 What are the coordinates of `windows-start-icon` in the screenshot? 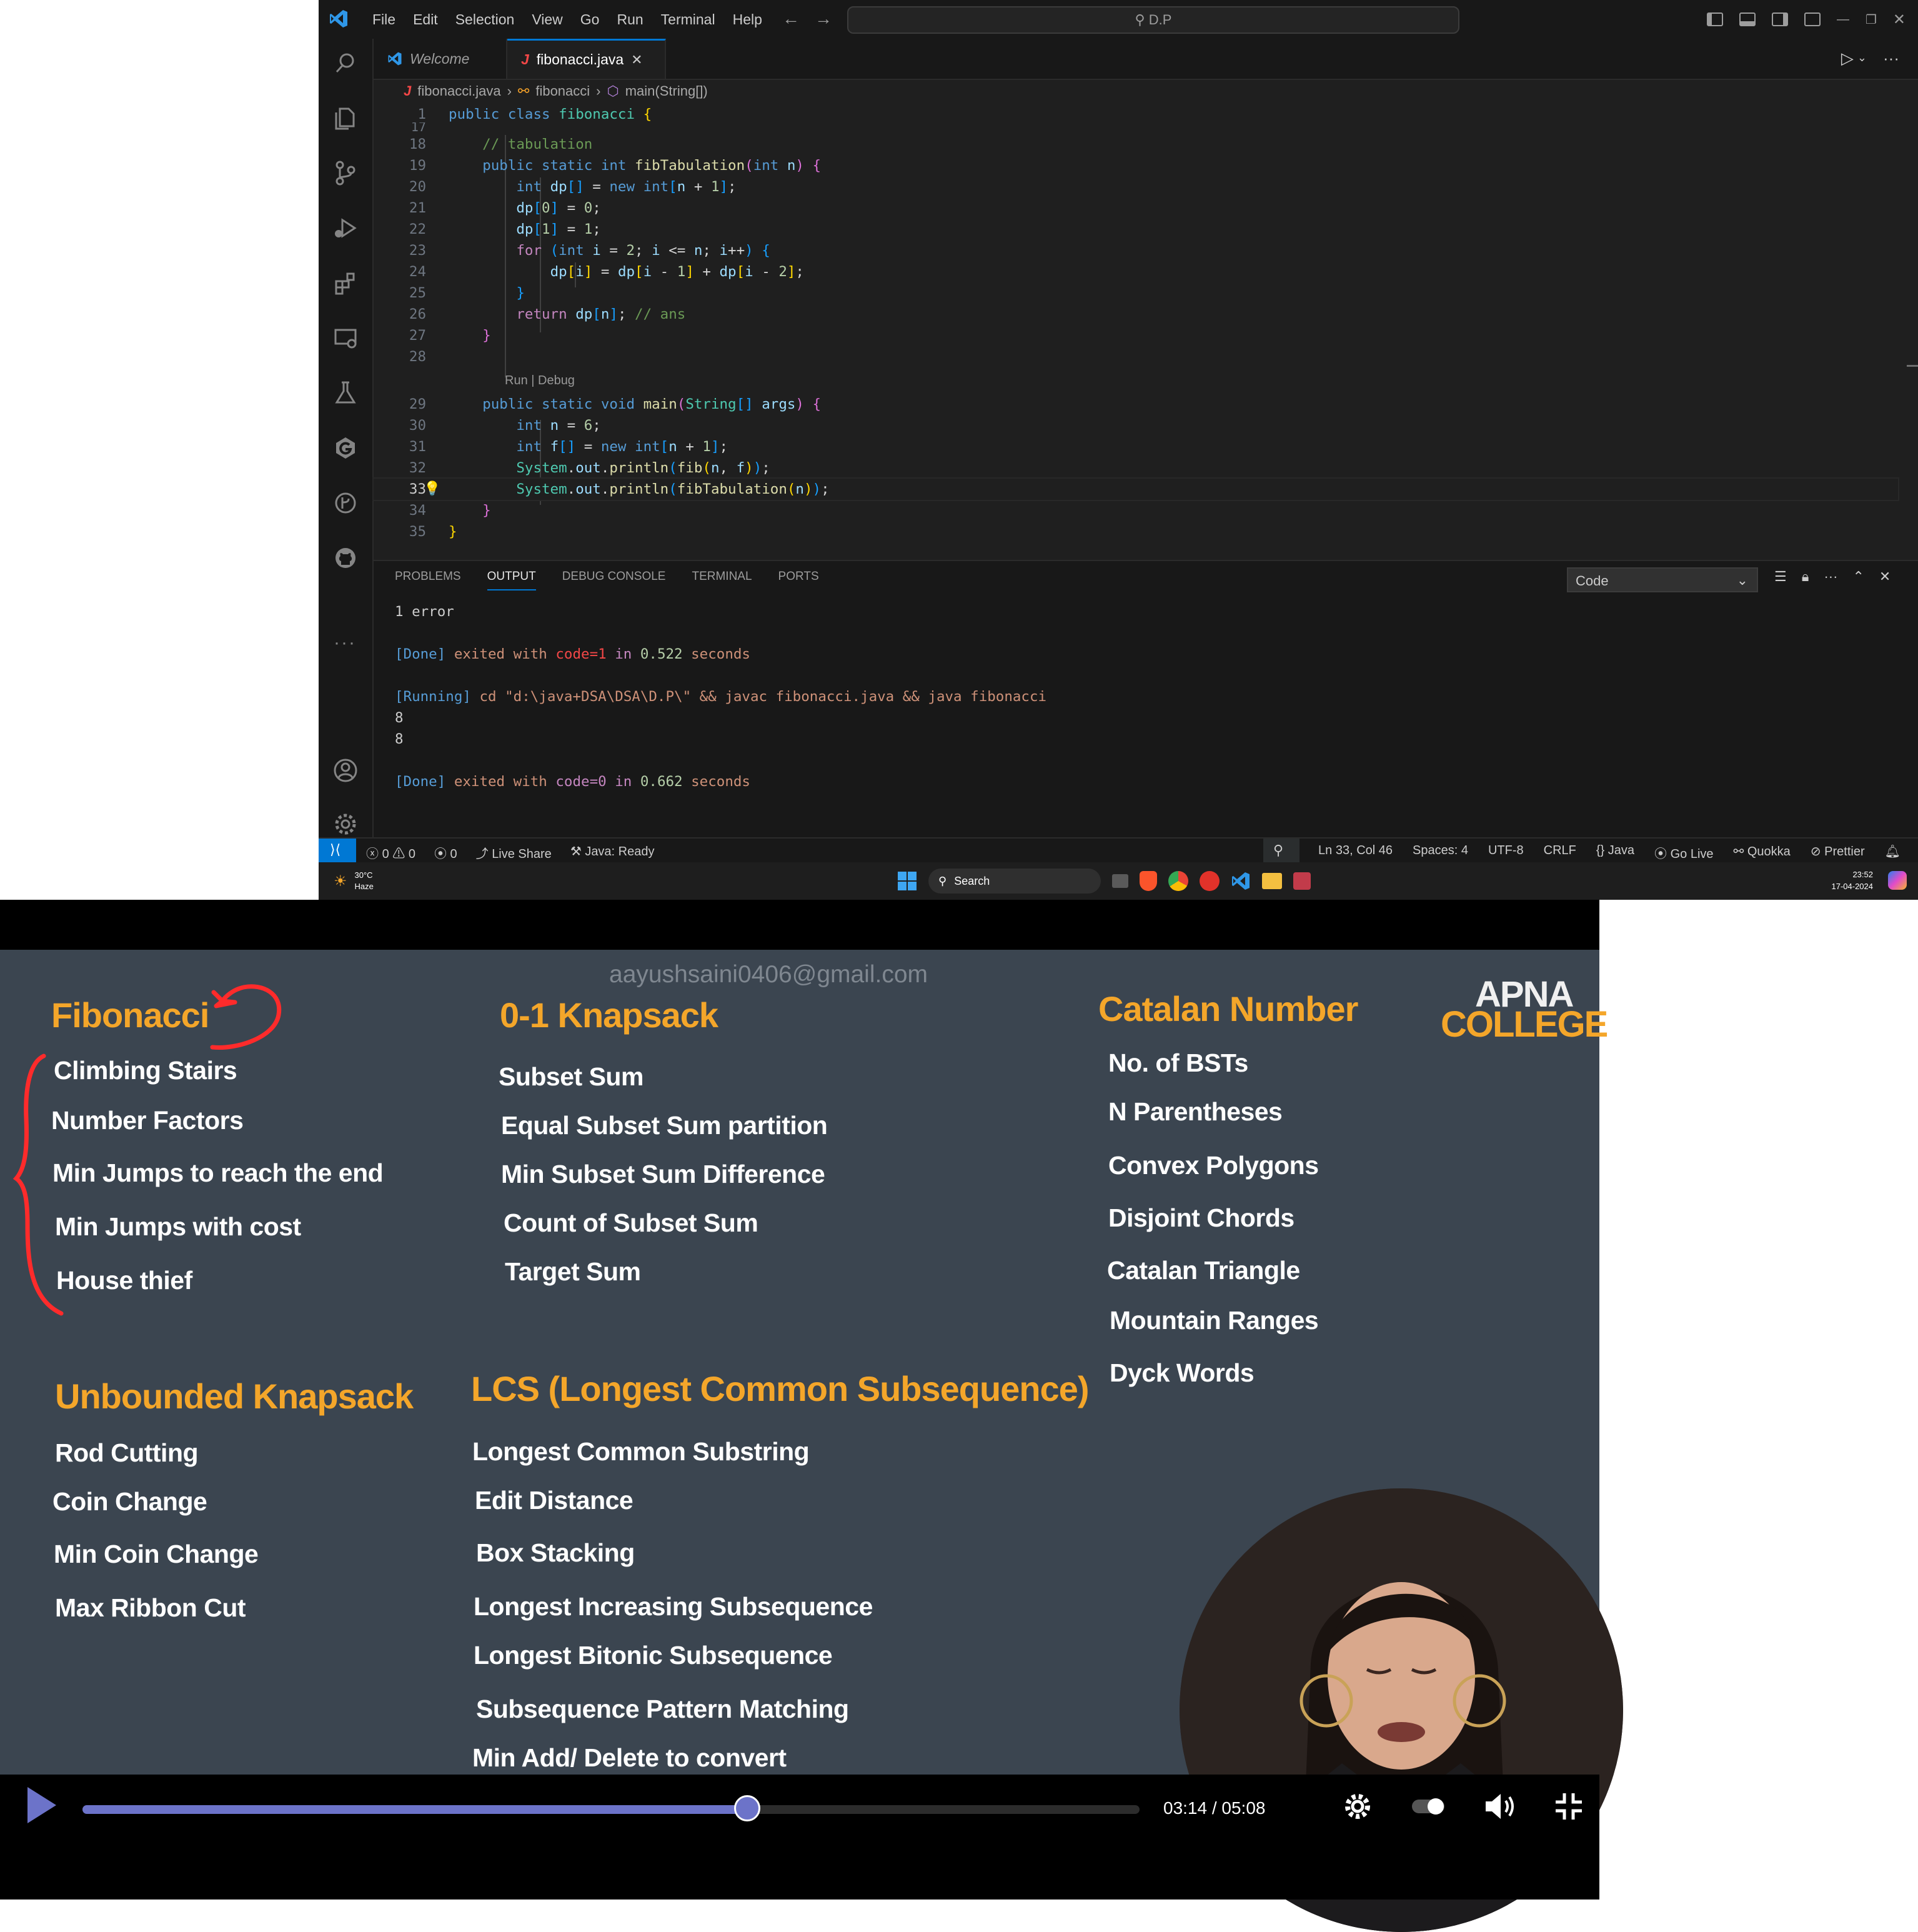 It's located at (907, 881).